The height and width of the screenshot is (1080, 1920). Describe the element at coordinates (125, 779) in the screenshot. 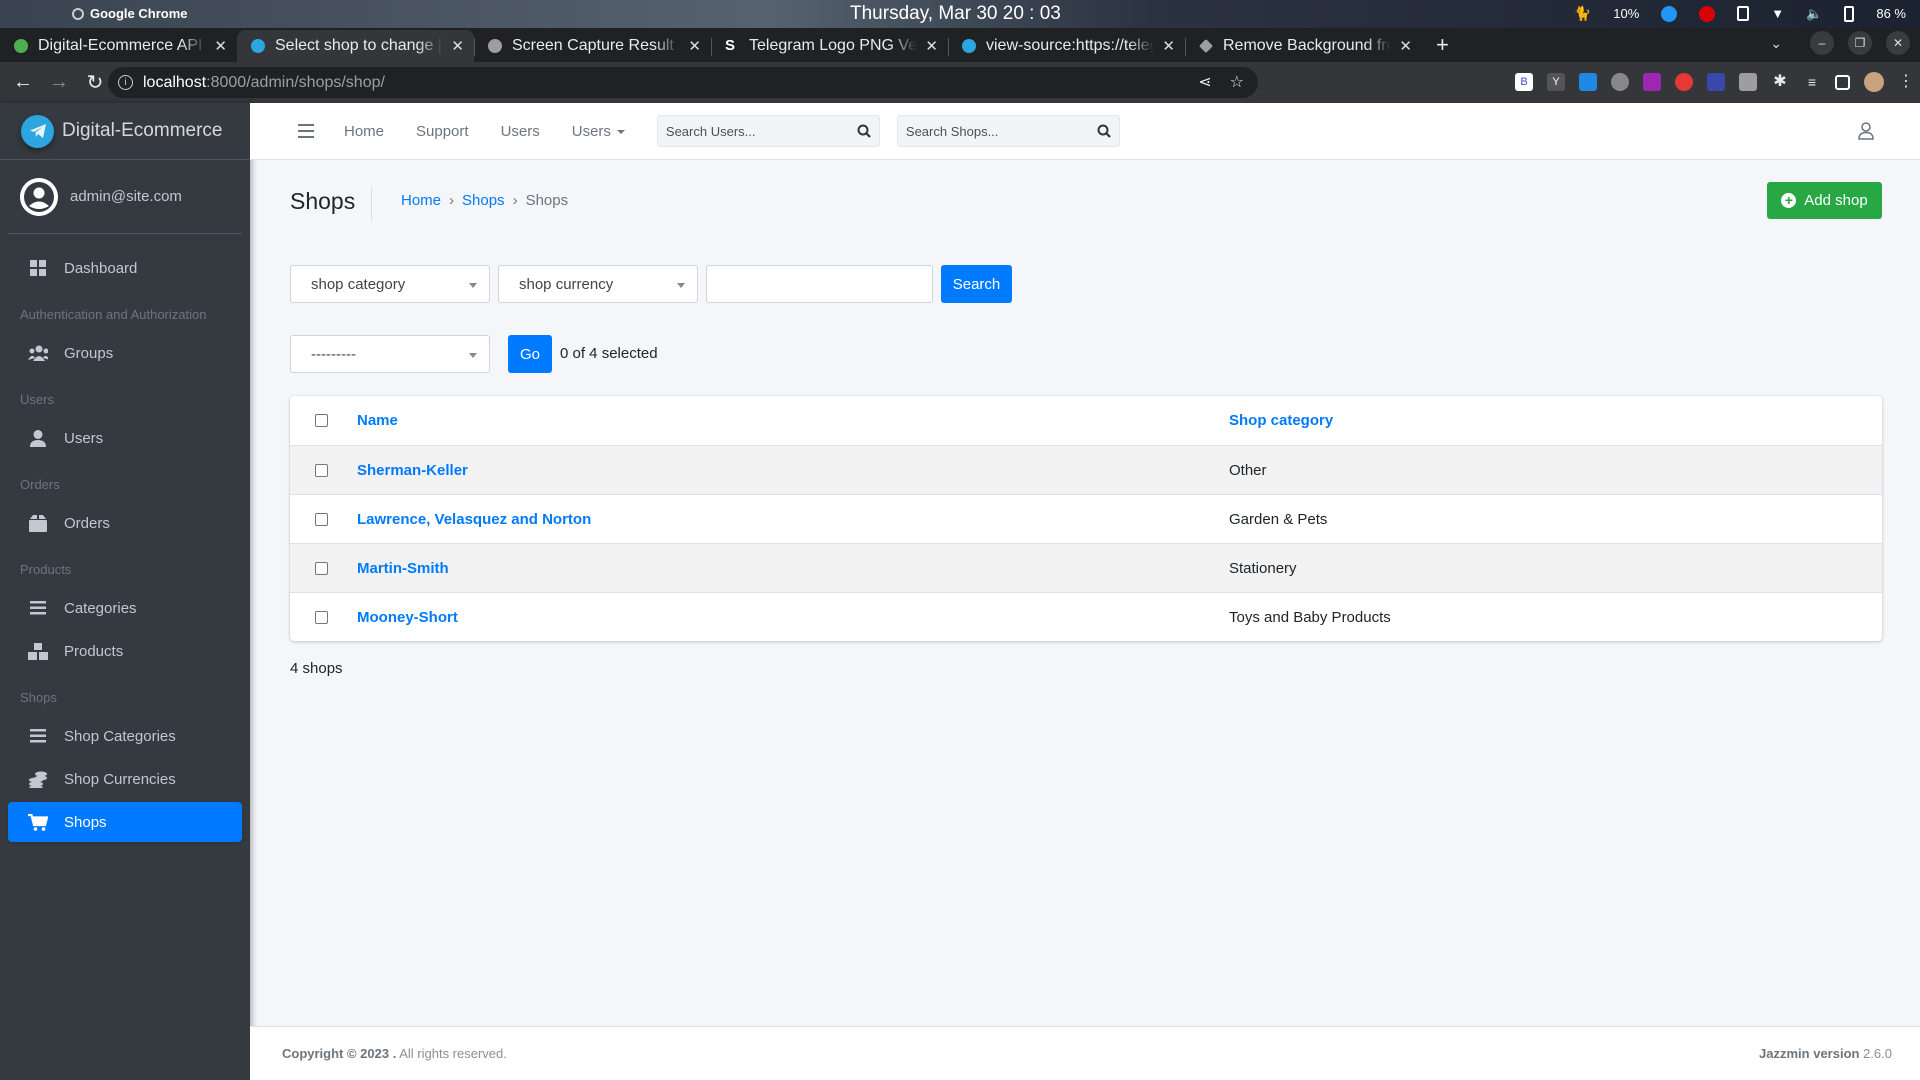

I see `sidebar-item-shop-currencies: Shop Currencies` at that location.